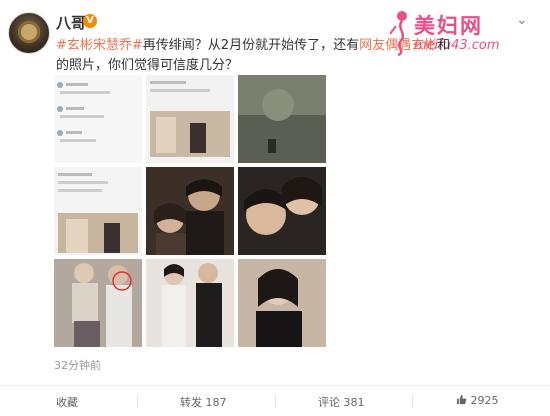 This screenshot has height=416, width=550. What do you see at coordinates (461, 399) in the screenshot?
I see `thumb-up-icon` at bounding box center [461, 399].